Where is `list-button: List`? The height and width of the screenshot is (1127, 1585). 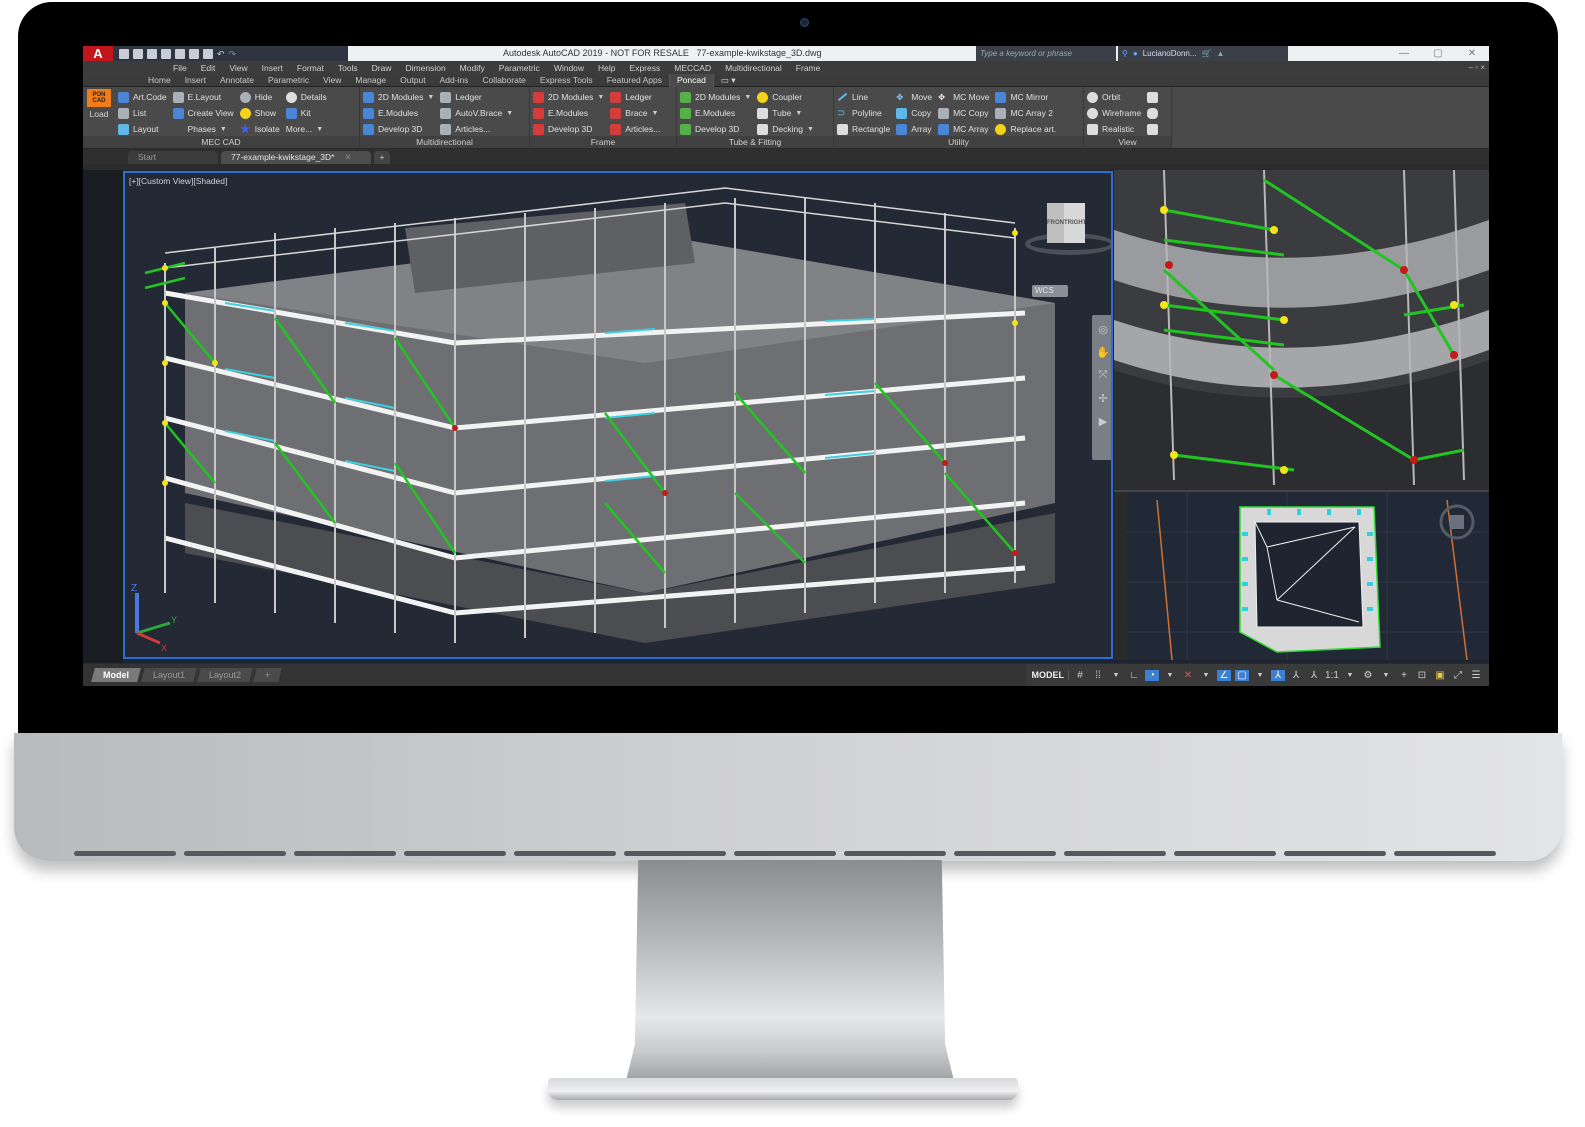
list-button: List is located at coordinates (142, 113).